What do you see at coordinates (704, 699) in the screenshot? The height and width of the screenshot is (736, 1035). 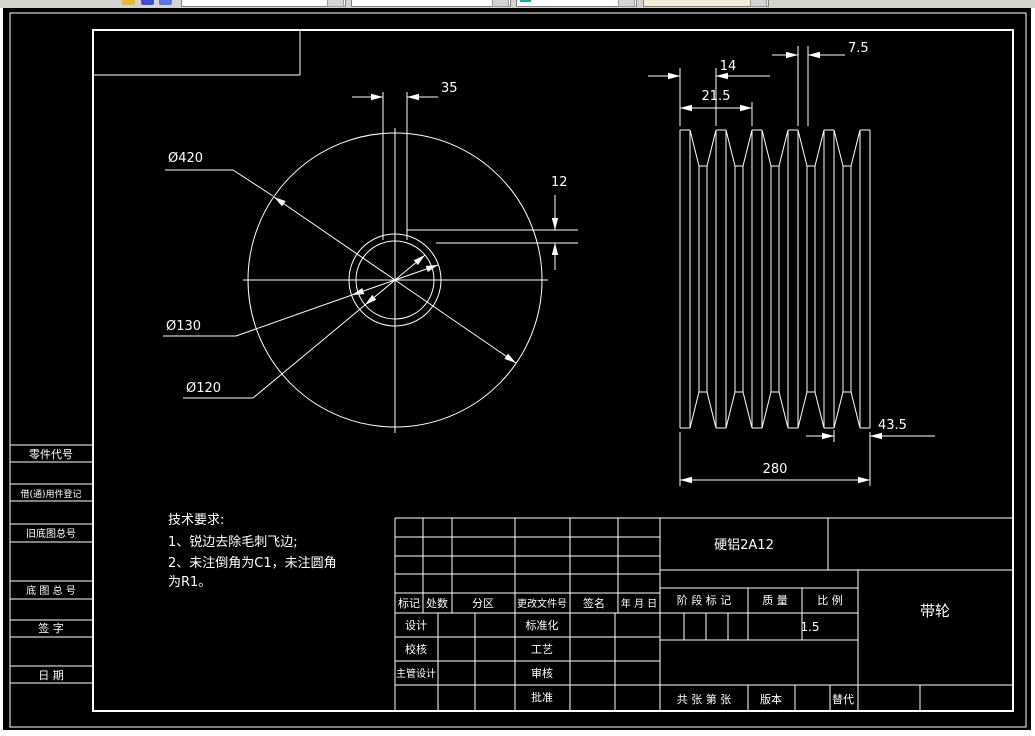 I see `tb-sheet-info: 共 张 第 张` at bounding box center [704, 699].